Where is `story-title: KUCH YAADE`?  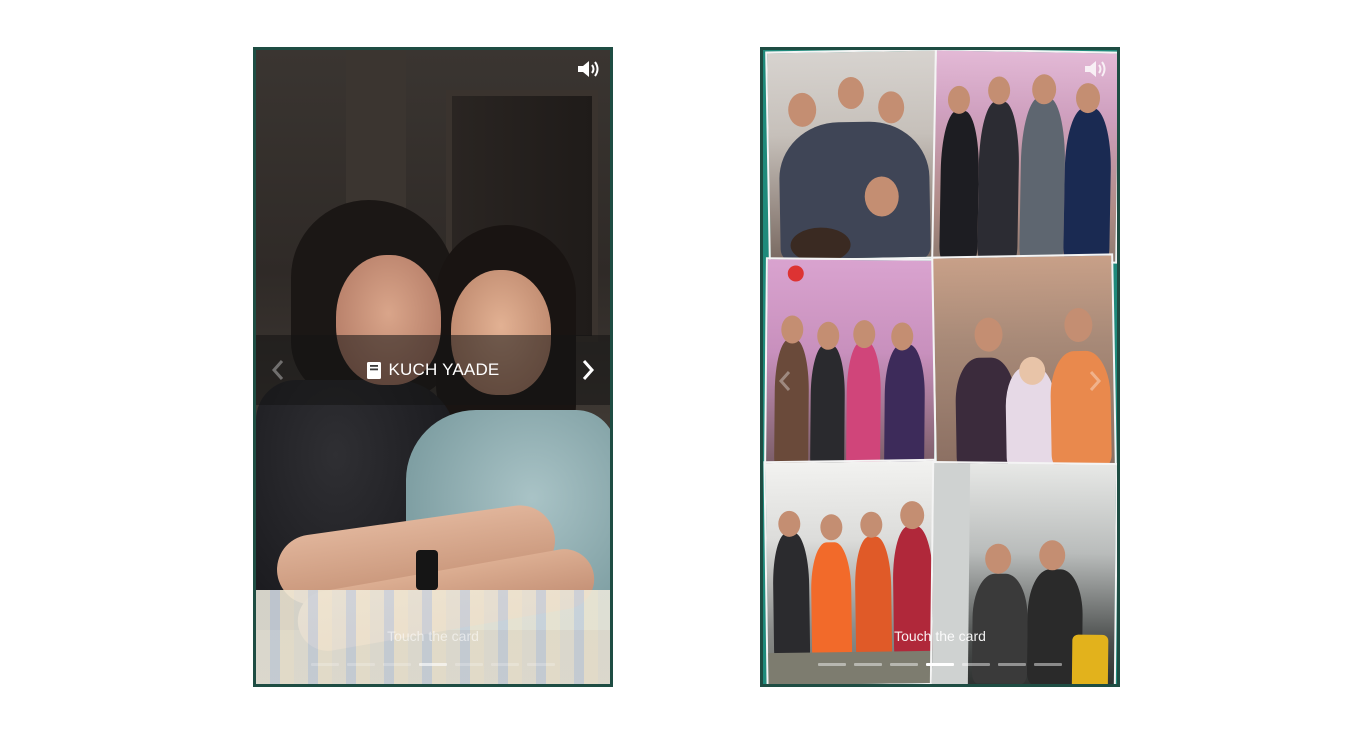 story-title: KUCH YAADE is located at coordinates (433, 370).